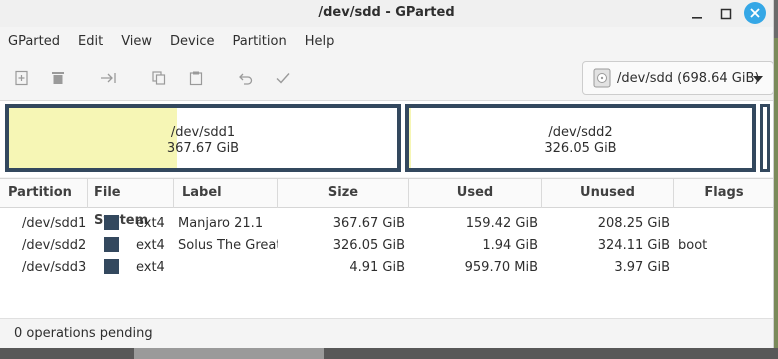  I want to click on menu-device: Device, so click(192, 41).